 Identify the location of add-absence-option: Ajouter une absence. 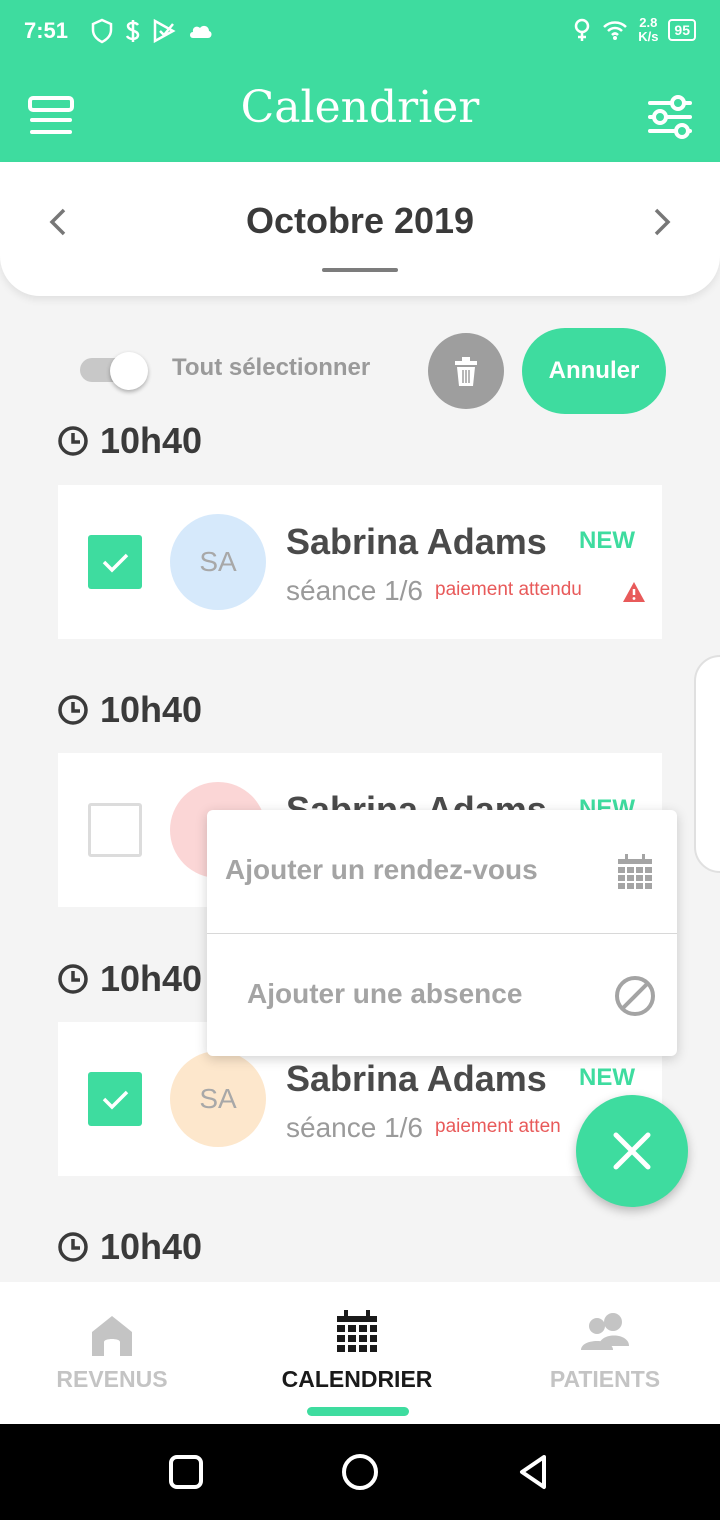
(442, 994).